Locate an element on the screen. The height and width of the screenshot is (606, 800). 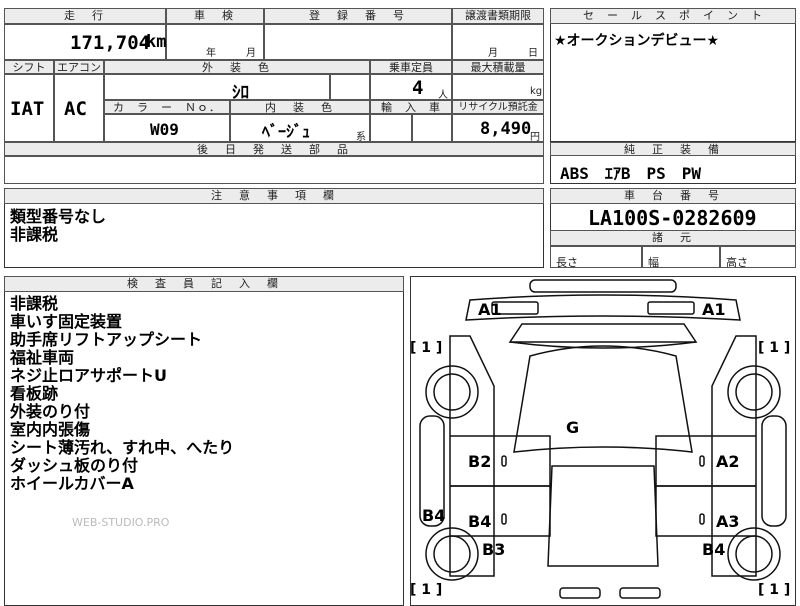
mark-a3: A3 is located at coordinates (728, 521).